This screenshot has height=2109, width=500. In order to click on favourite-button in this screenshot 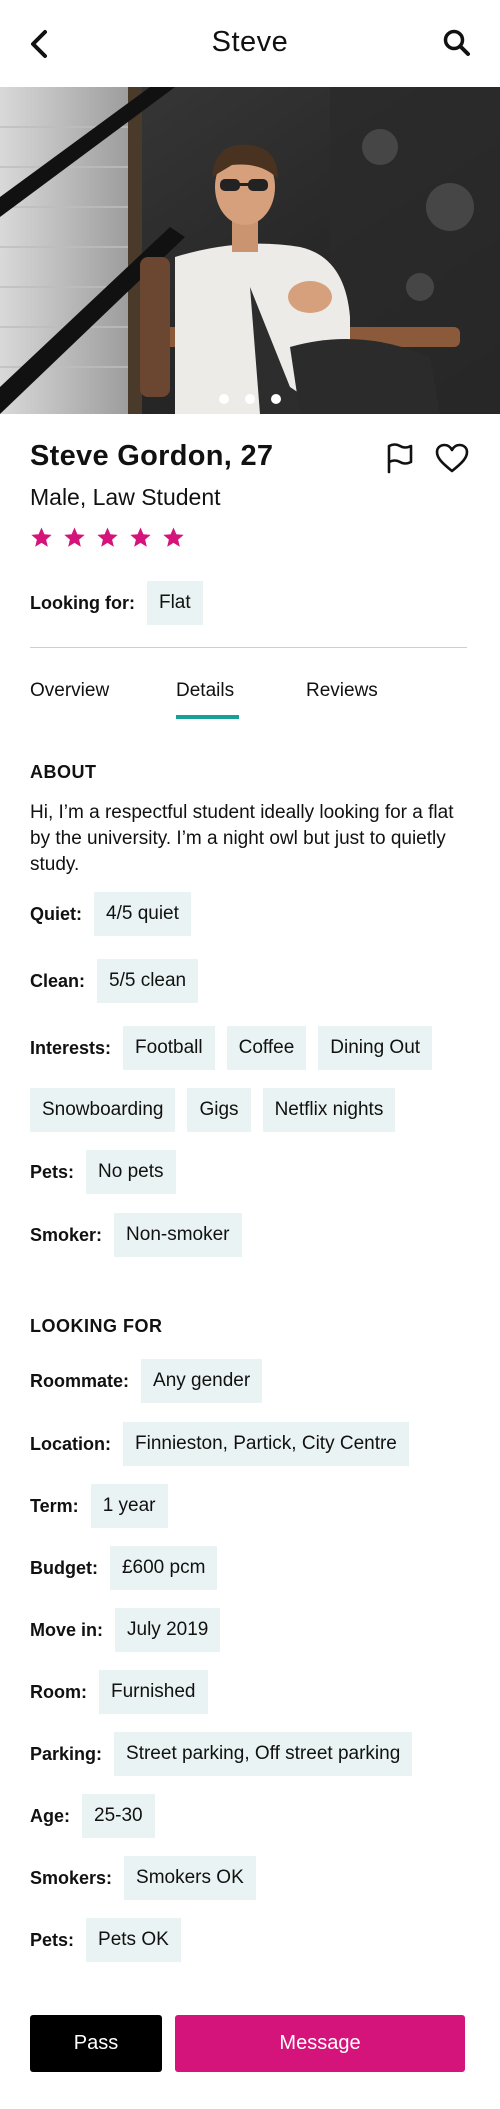, I will do `click(452, 458)`.